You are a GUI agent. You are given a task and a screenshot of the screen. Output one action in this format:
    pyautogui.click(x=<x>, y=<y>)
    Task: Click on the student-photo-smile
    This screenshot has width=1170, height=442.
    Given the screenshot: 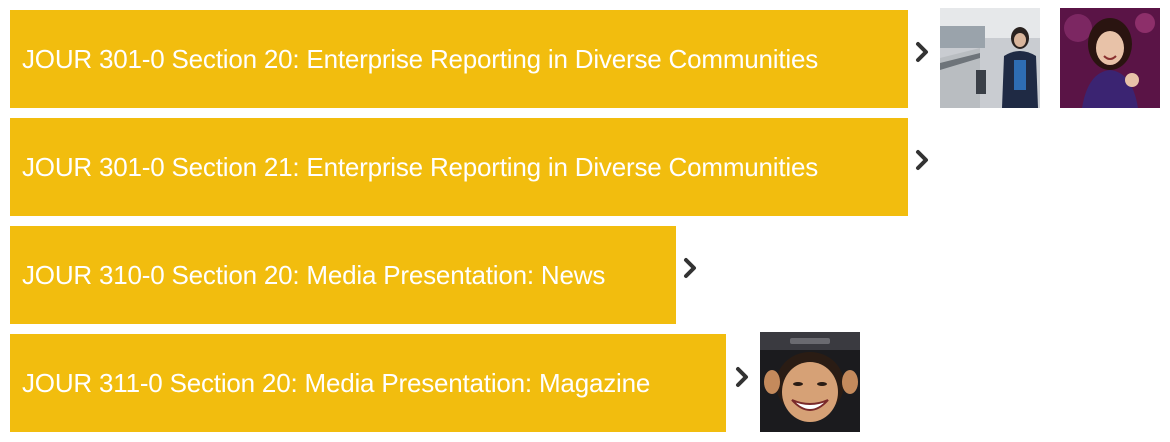 What is the action you would take?
    pyautogui.click(x=810, y=382)
    